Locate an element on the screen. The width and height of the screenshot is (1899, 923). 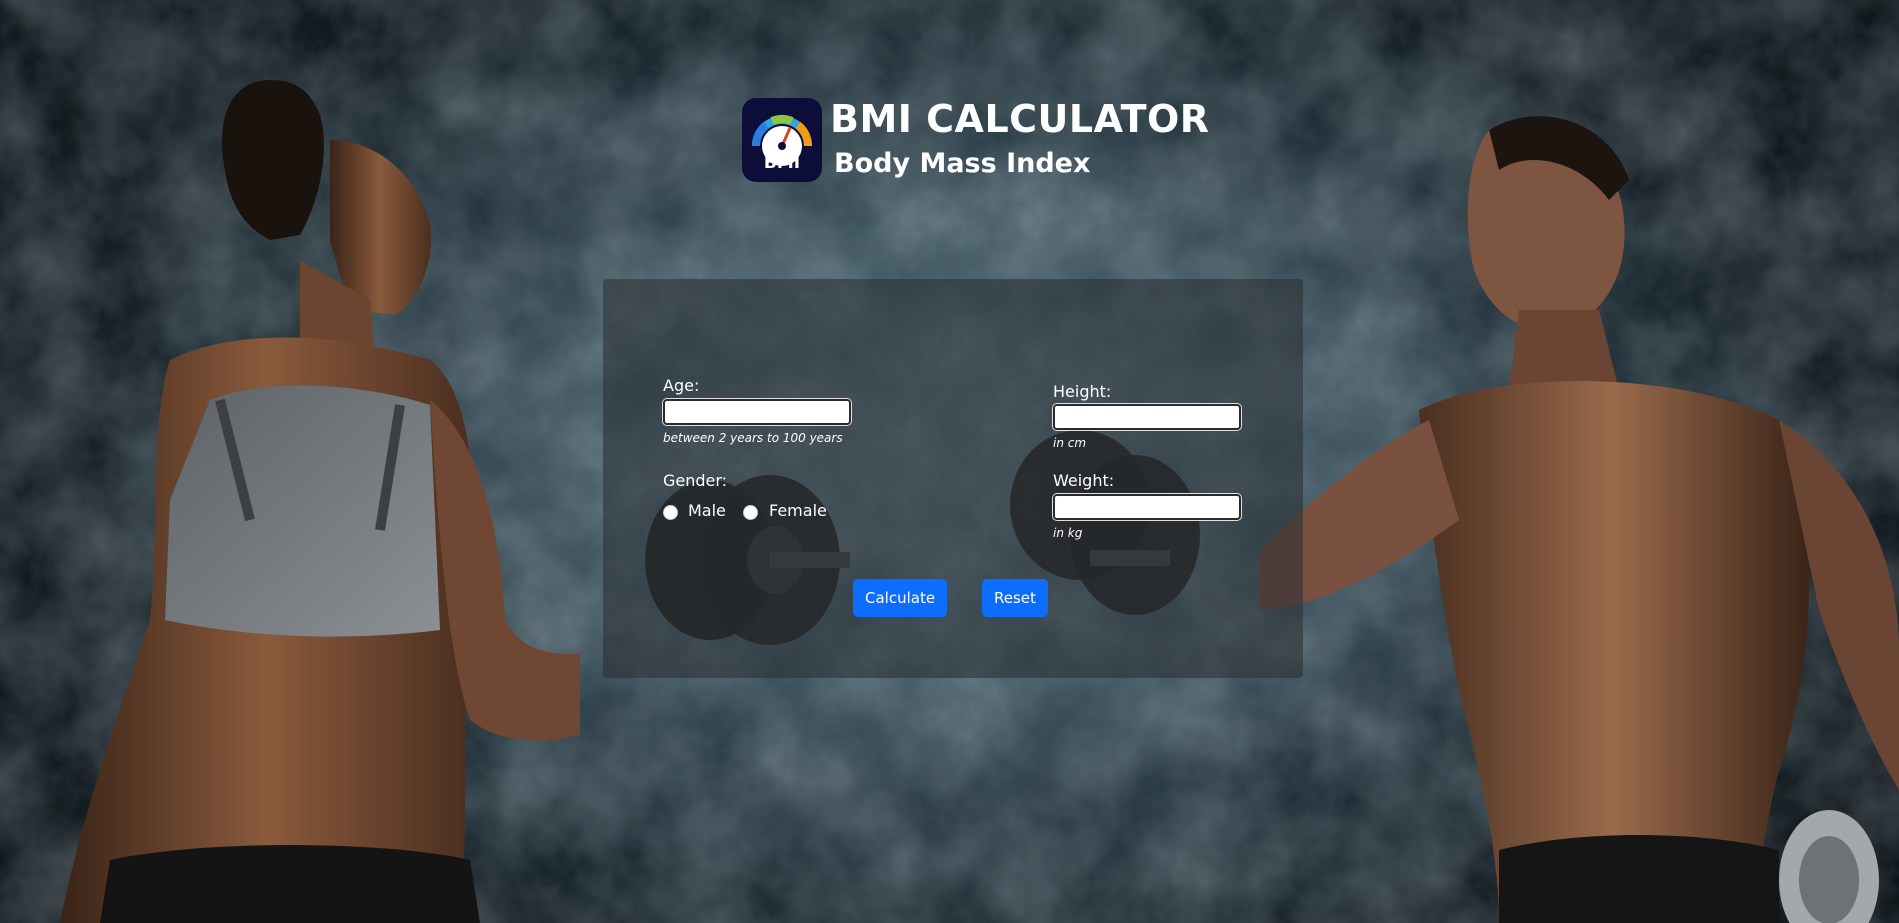
bmi-gauge-logo-icon: BMI is located at coordinates (782, 140).